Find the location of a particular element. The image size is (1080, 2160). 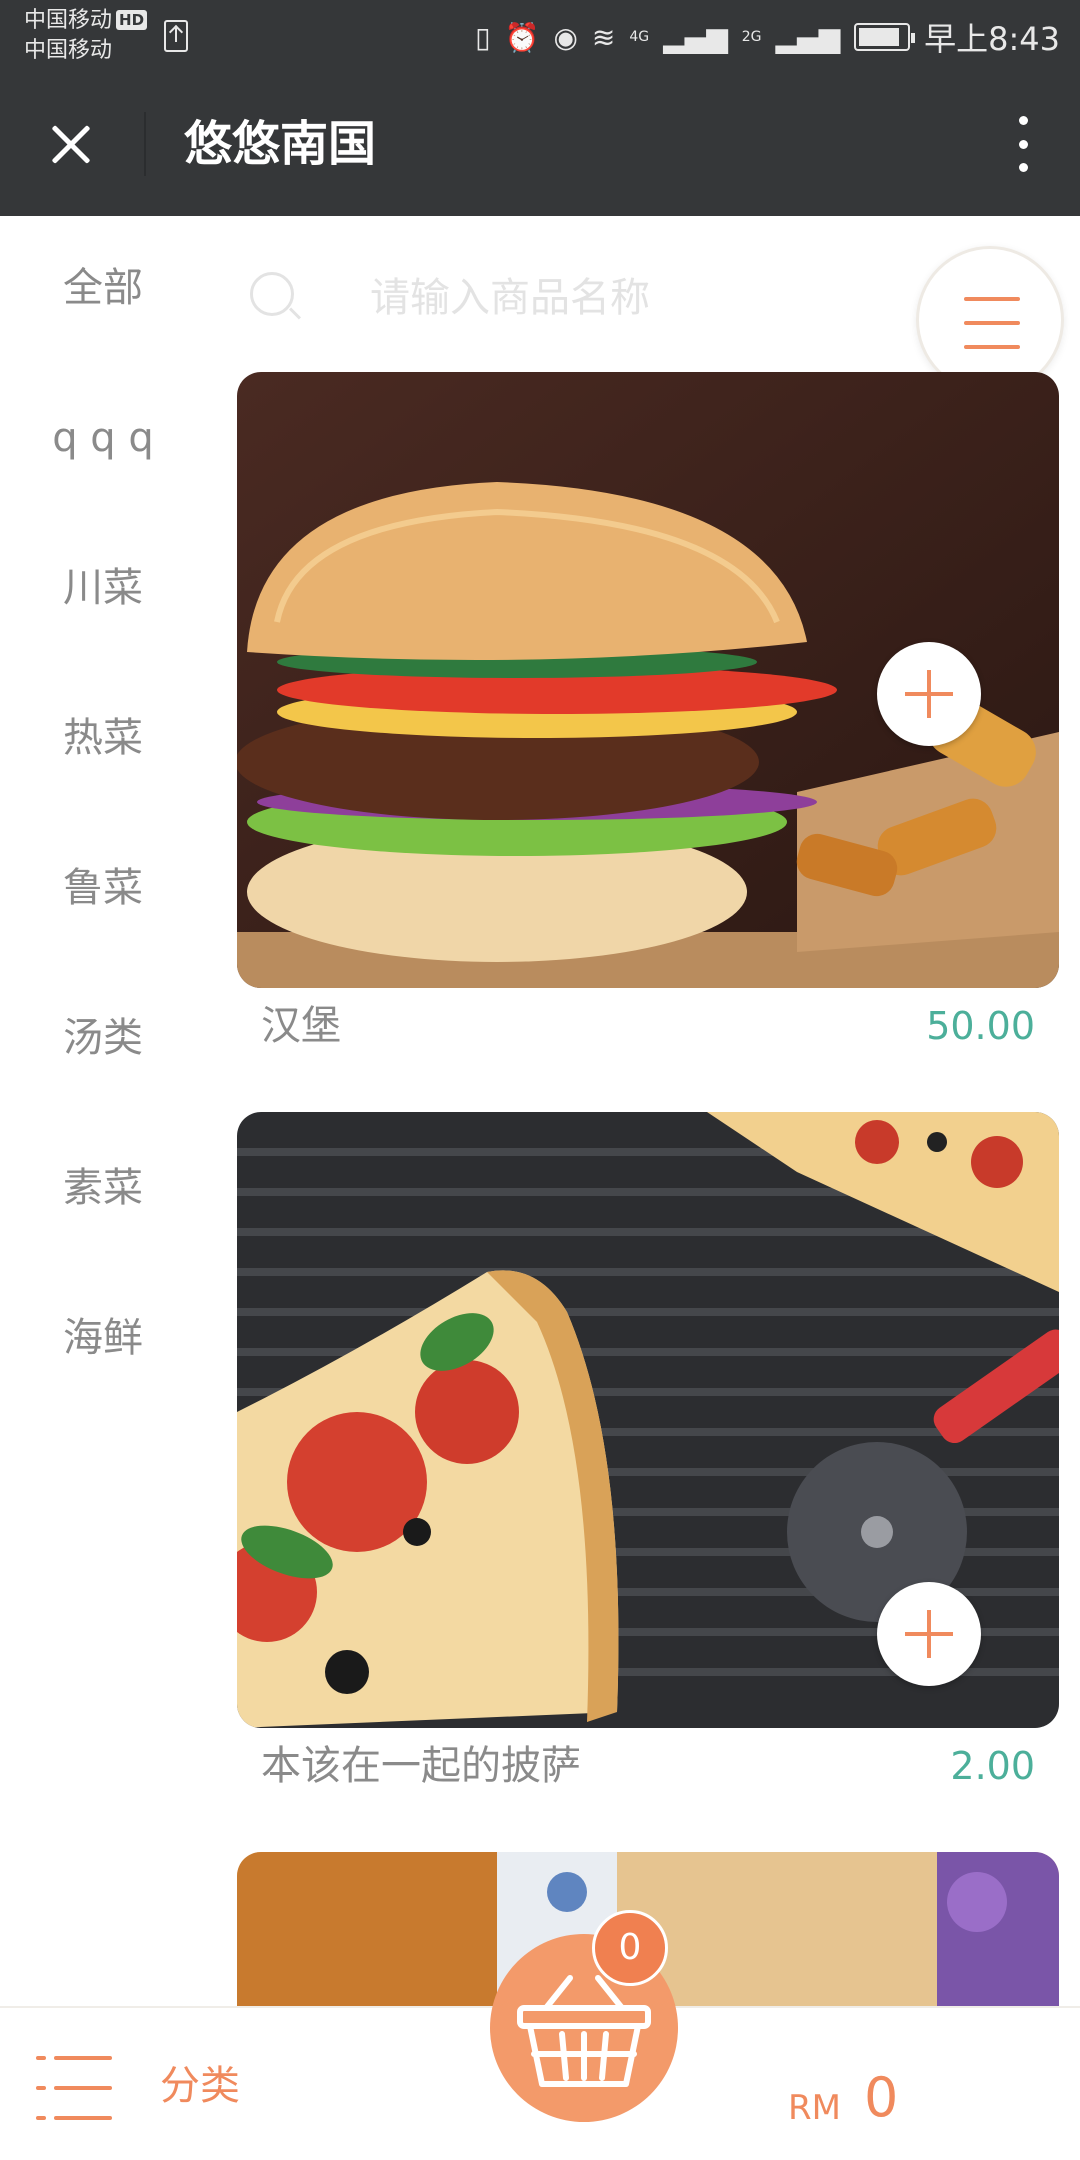

eye-icon: ◉ is located at coordinates (565, 37).